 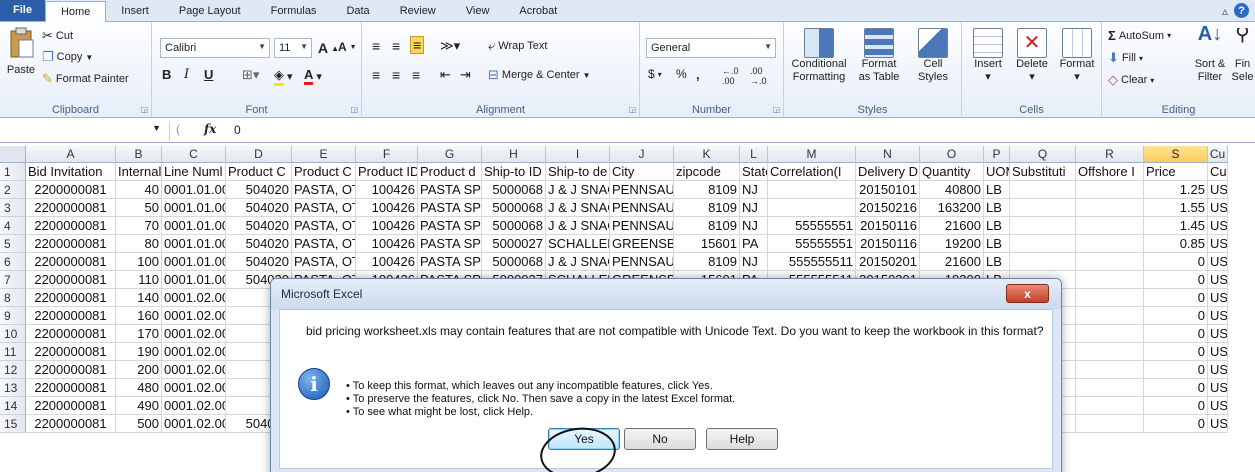 I want to click on table-cell: 21600, so click(x=952, y=262).